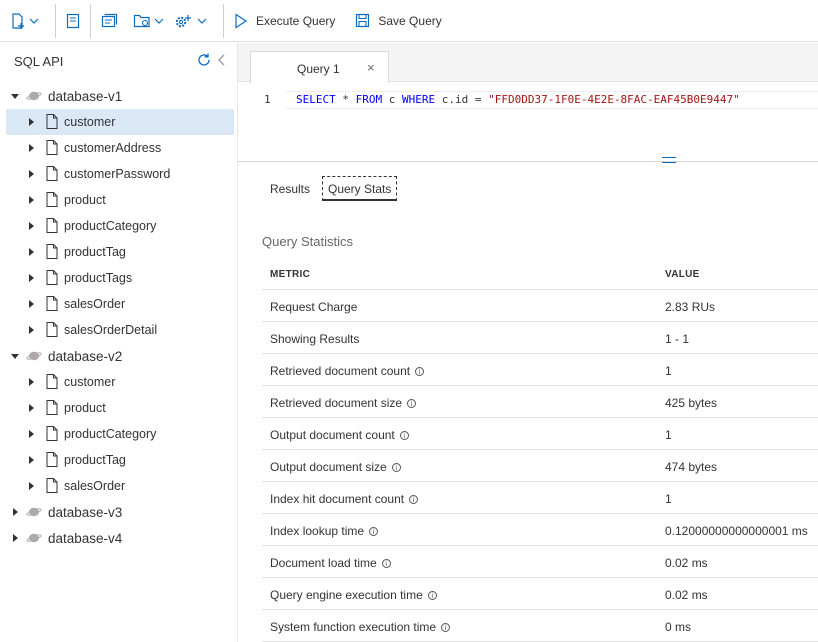  What do you see at coordinates (290, 189) in the screenshot?
I see `tab-results: Results` at bounding box center [290, 189].